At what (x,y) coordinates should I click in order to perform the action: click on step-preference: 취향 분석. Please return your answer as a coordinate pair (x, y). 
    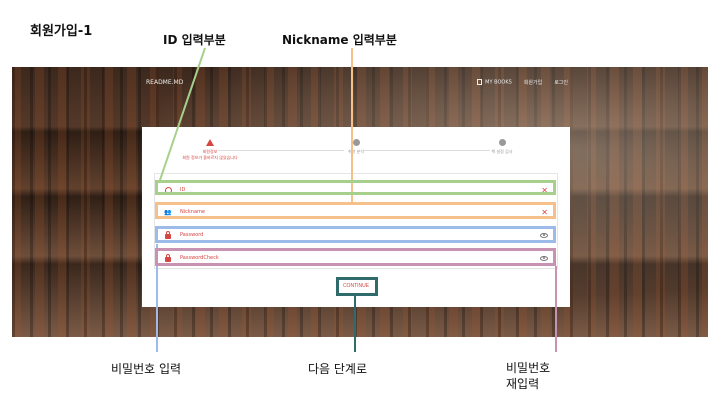
    Looking at the image, I should click on (356, 145).